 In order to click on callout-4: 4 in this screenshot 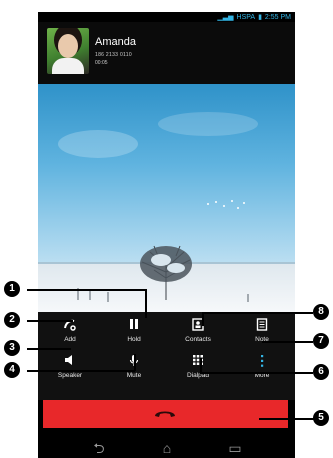, I will do `click(12, 370)`.